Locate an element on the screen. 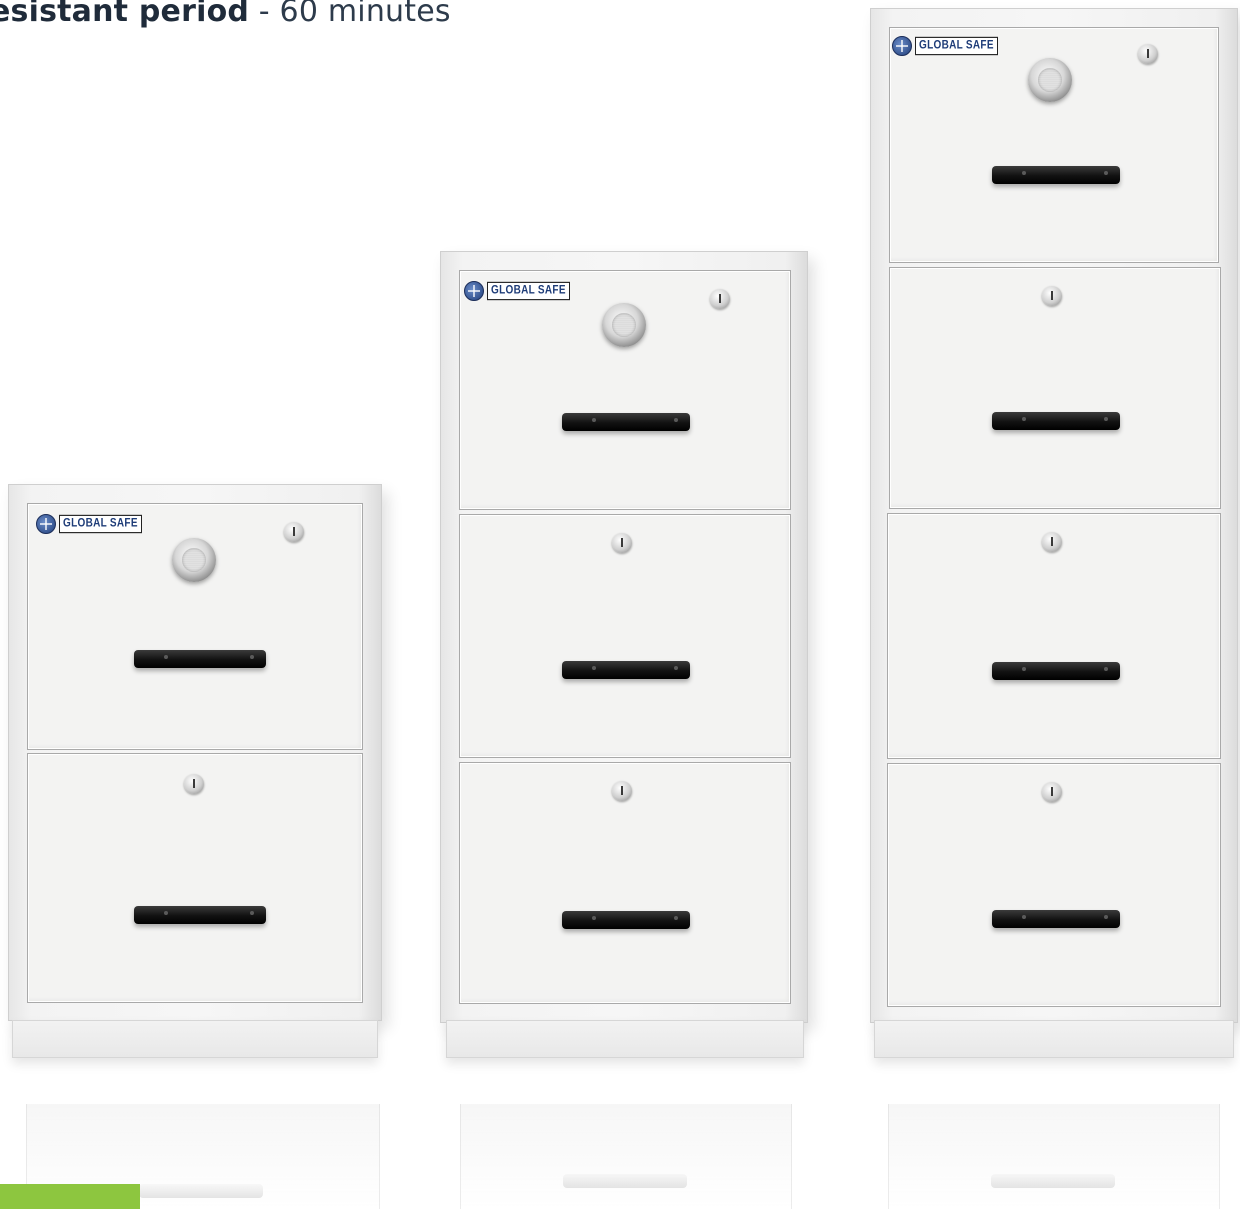 The image size is (1240, 1209). headline-rest: - 60 minutes is located at coordinates (350, 14).